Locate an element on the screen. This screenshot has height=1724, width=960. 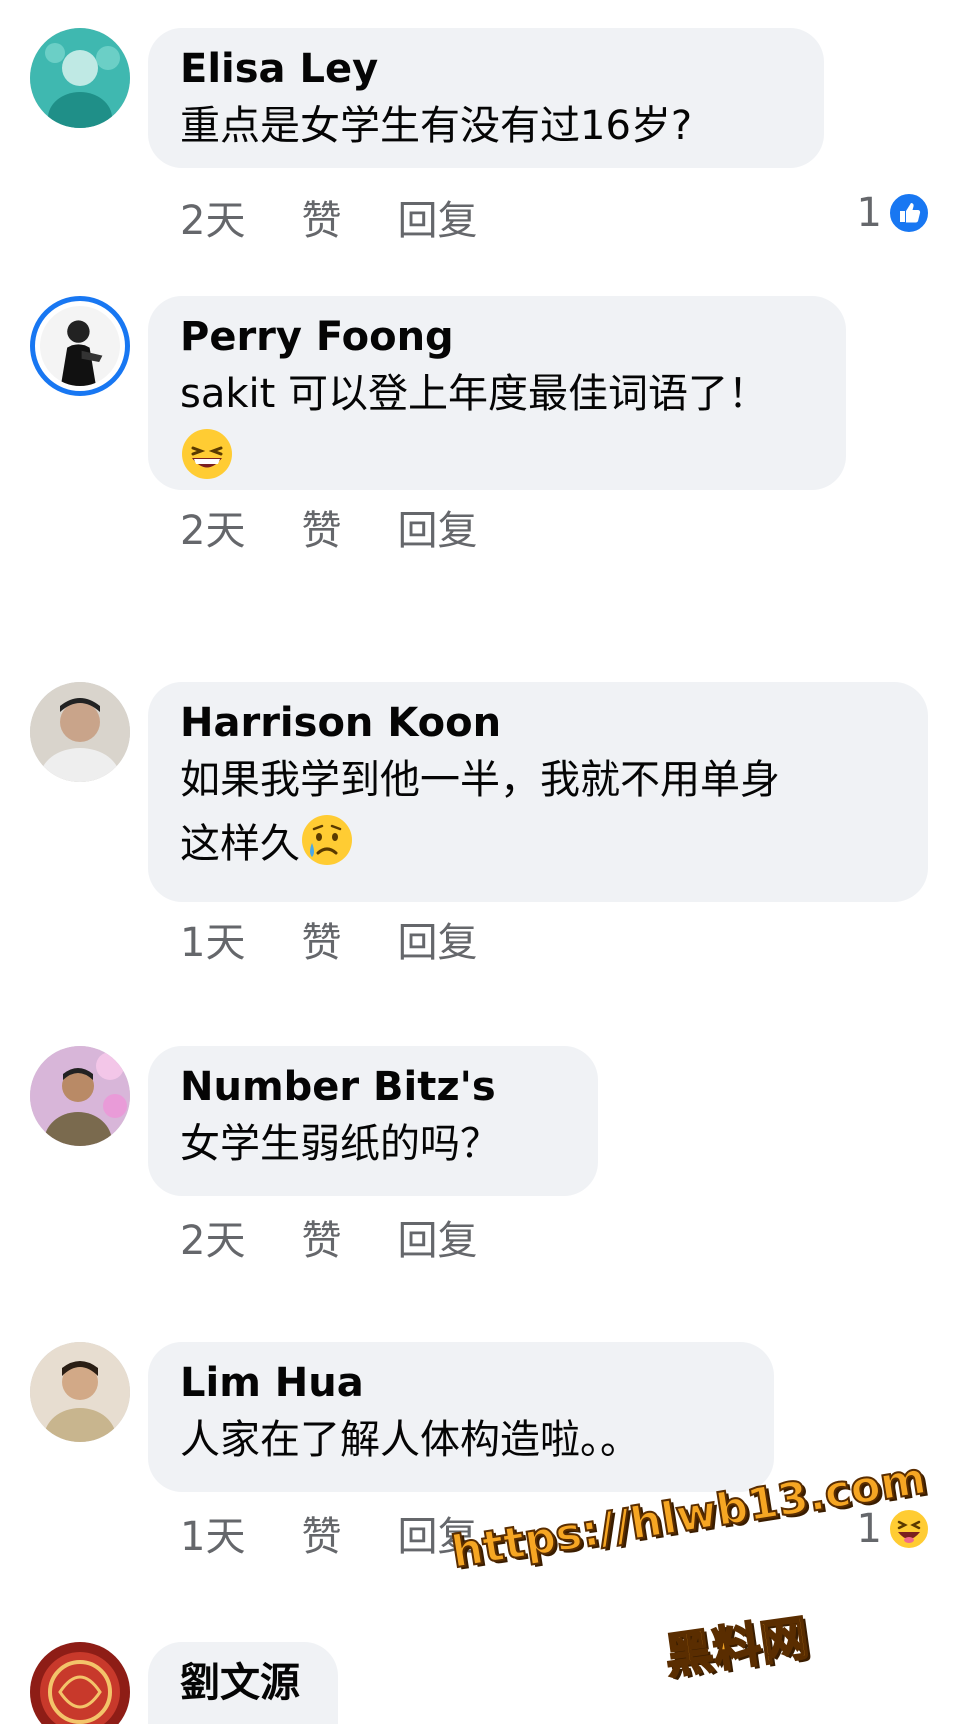
comment-bubble: 劉文源 is located at coordinates (243, 1683).